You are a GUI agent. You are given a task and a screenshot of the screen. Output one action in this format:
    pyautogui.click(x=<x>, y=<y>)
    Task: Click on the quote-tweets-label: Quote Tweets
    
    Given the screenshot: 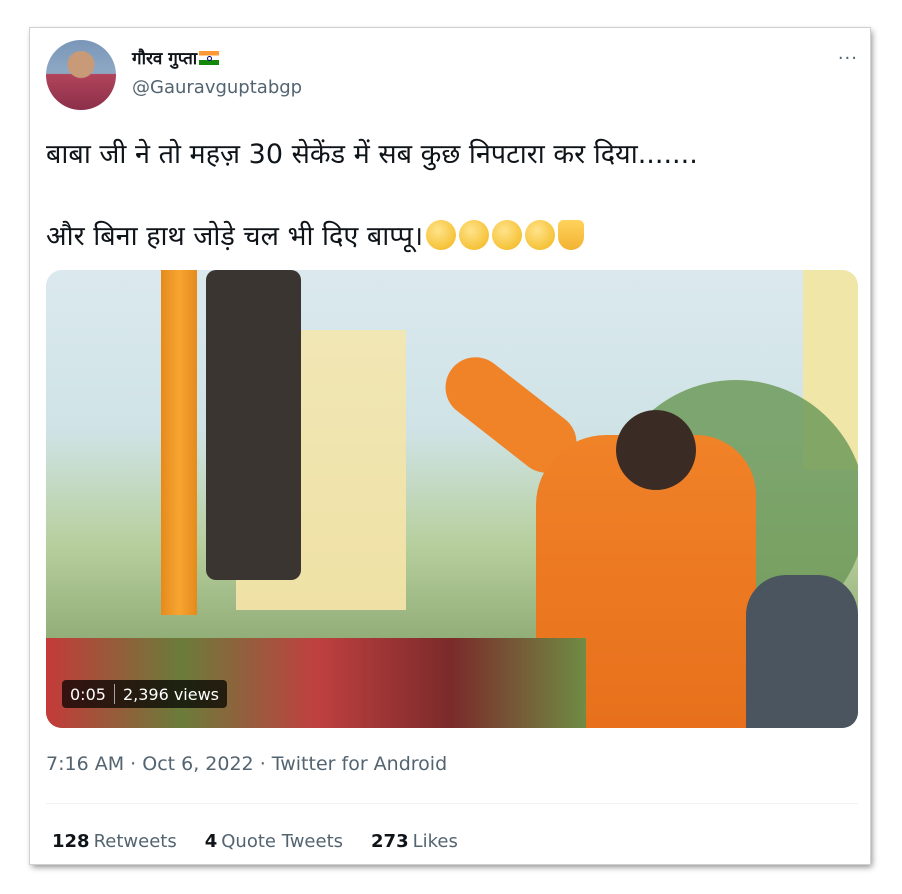 What is the action you would take?
    pyautogui.click(x=282, y=841)
    